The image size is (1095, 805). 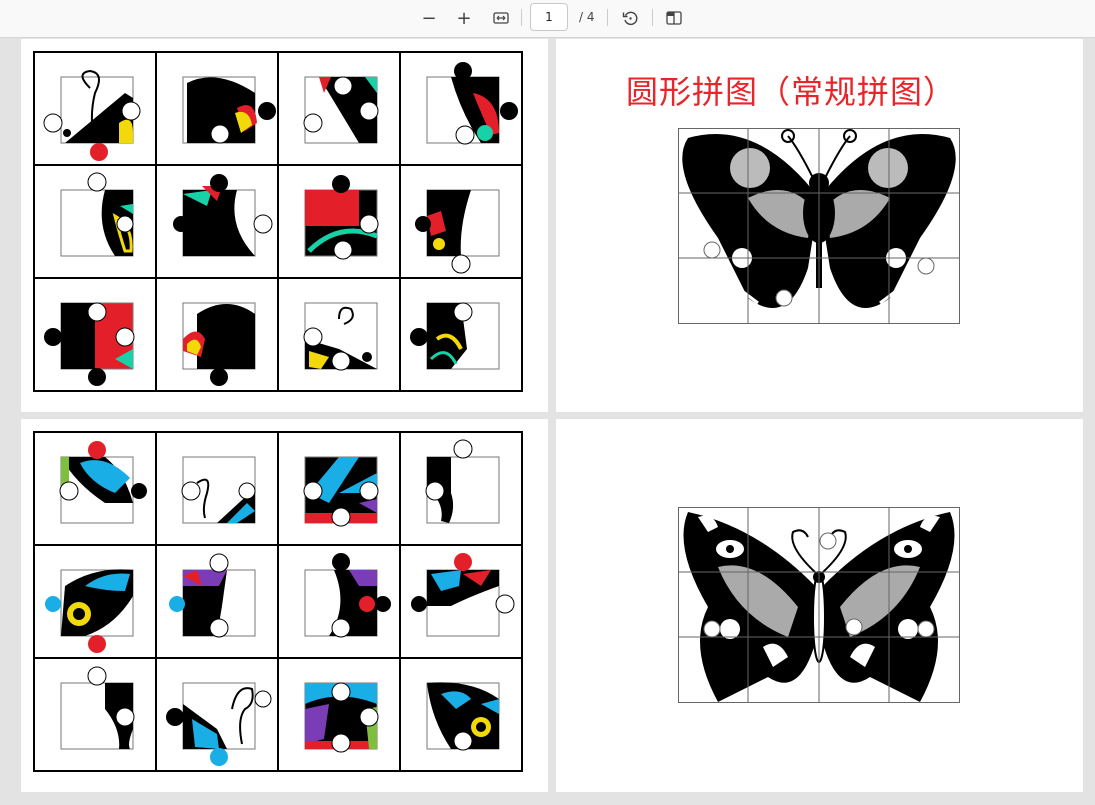 I want to click on zoom-in-button: +, so click(x=464, y=18).